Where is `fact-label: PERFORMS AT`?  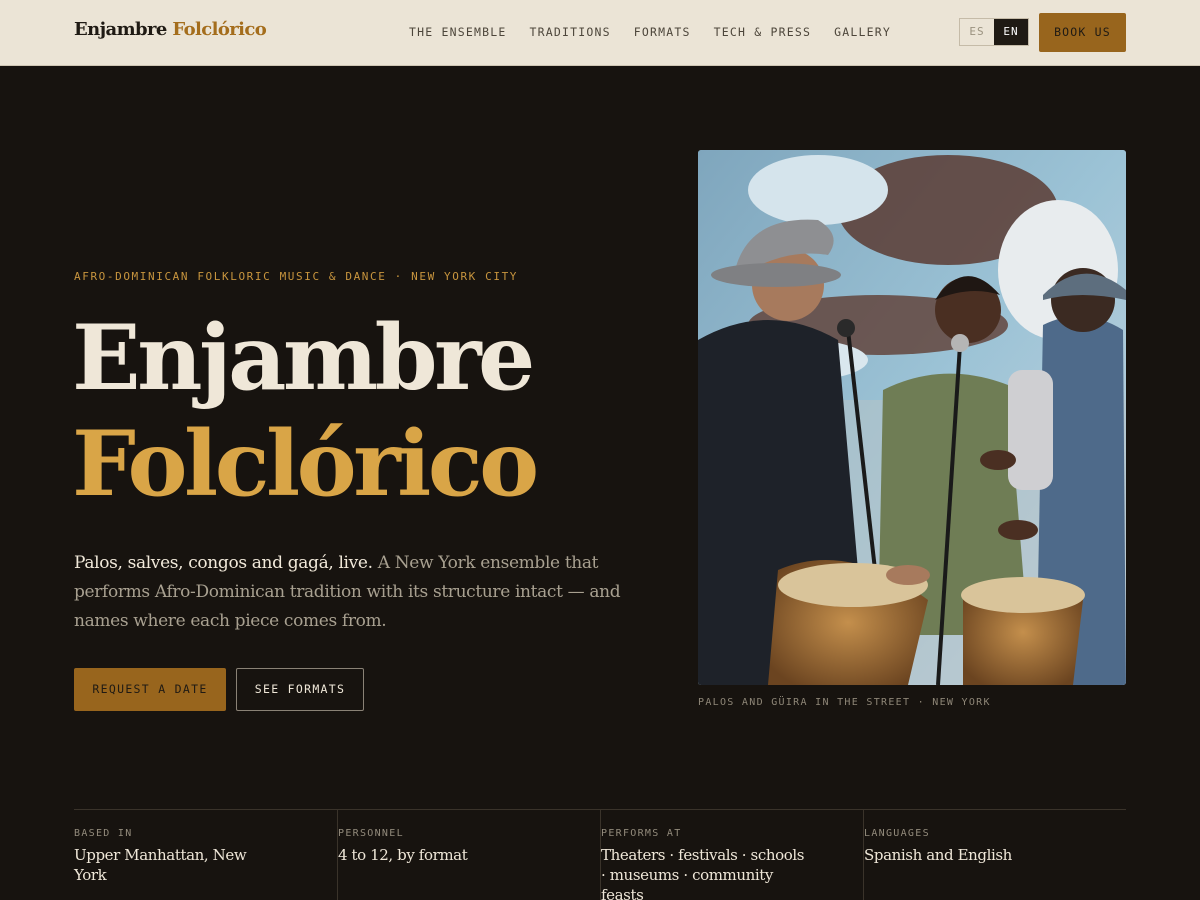 fact-label: PERFORMS AT is located at coordinates (641, 833).